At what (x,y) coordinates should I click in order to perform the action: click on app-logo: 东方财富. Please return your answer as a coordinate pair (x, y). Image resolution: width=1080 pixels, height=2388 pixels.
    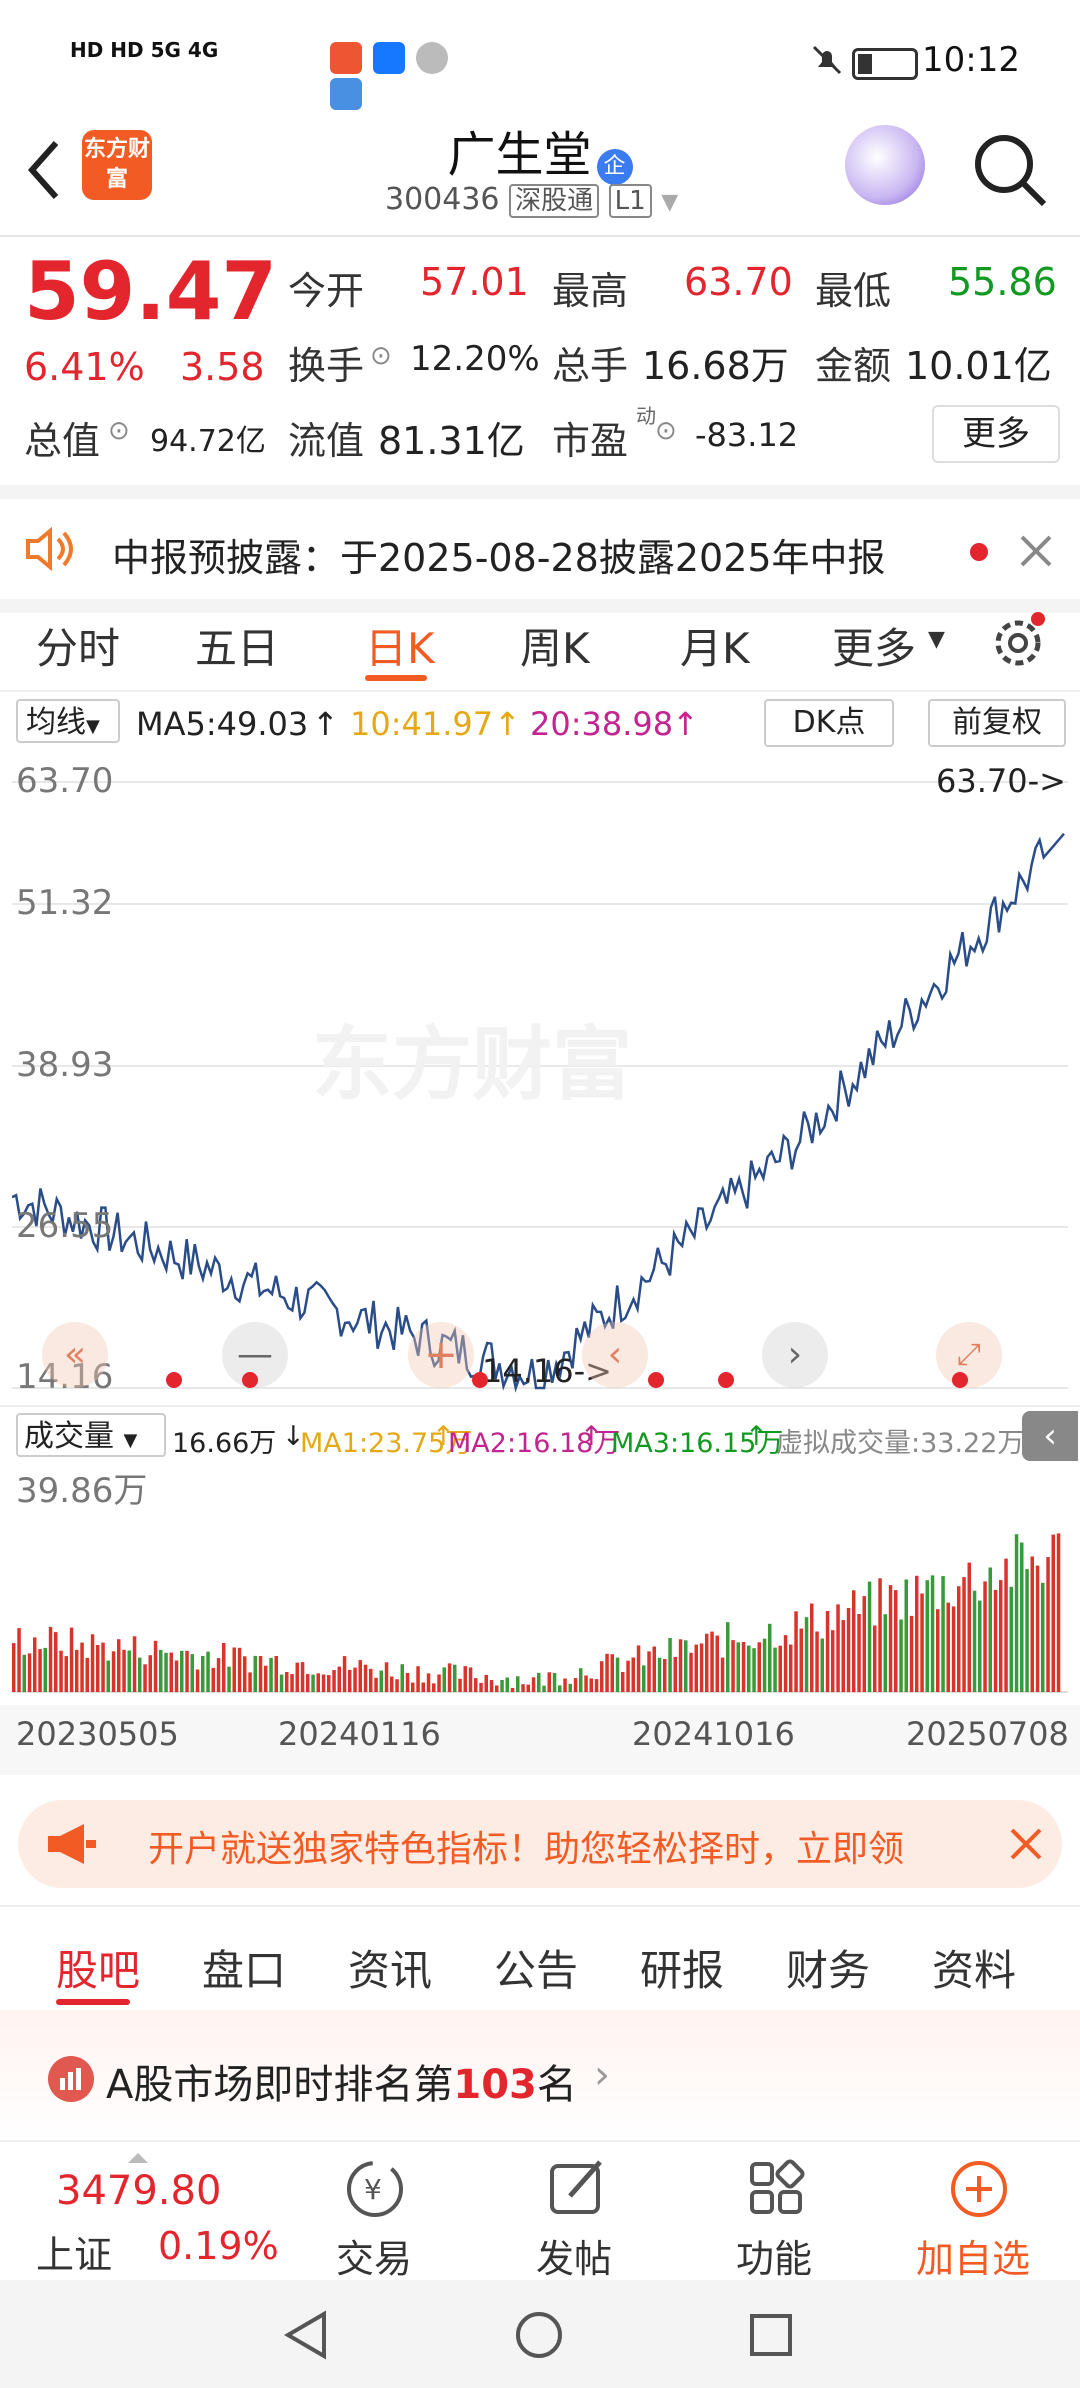
    Looking at the image, I should click on (117, 165).